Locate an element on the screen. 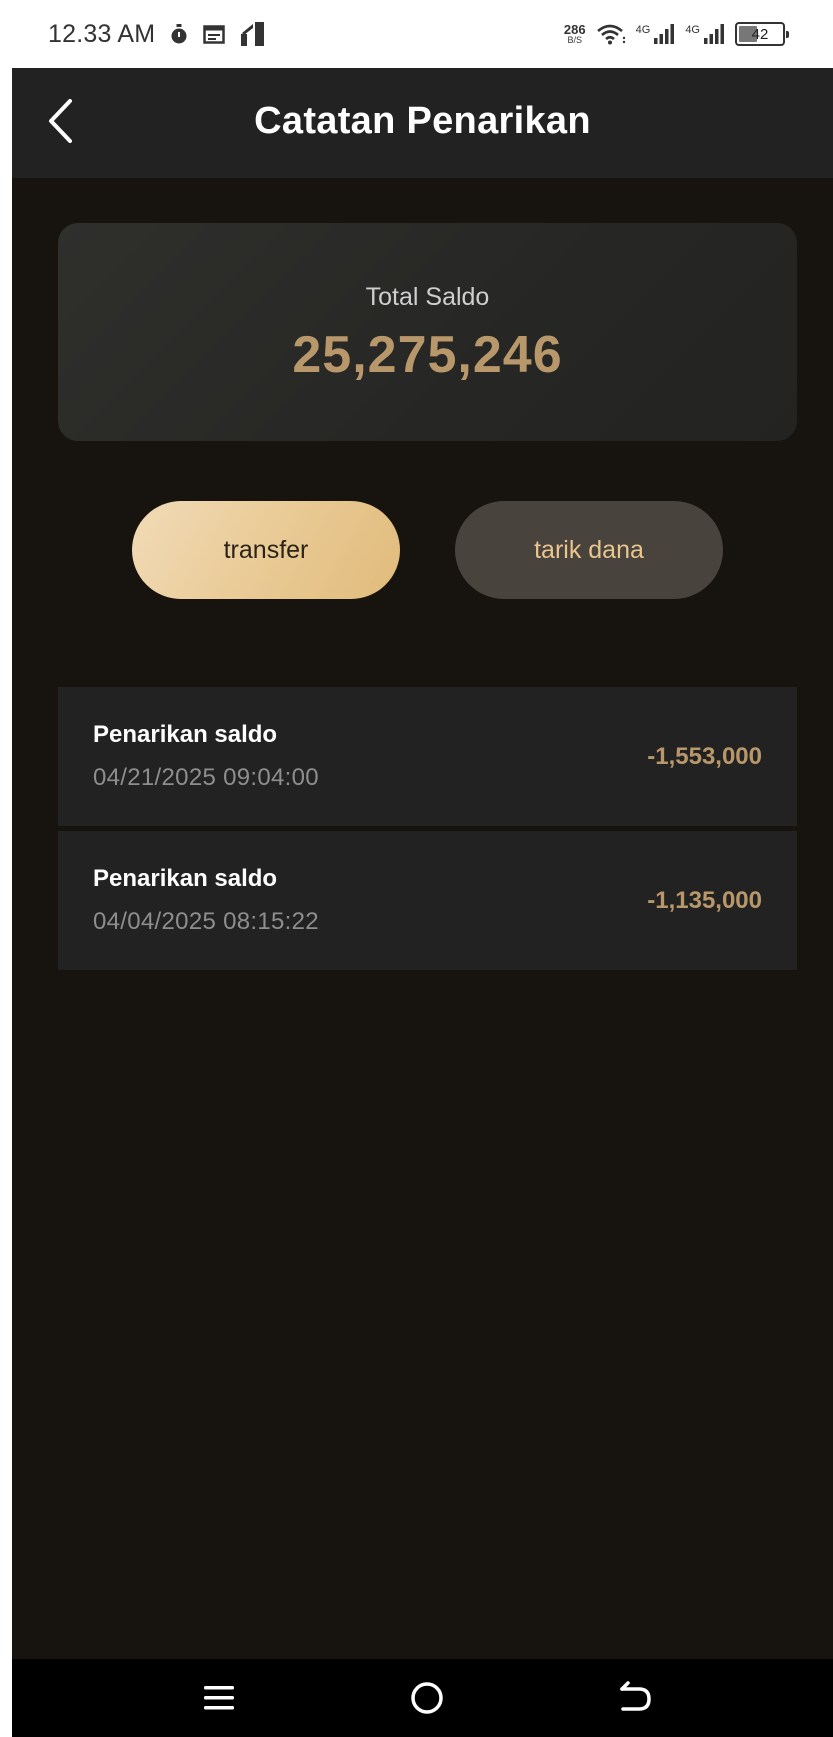 The height and width of the screenshot is (1737, 833). transaction-amount: -1,135,000 is located at coordinates (704, 900).